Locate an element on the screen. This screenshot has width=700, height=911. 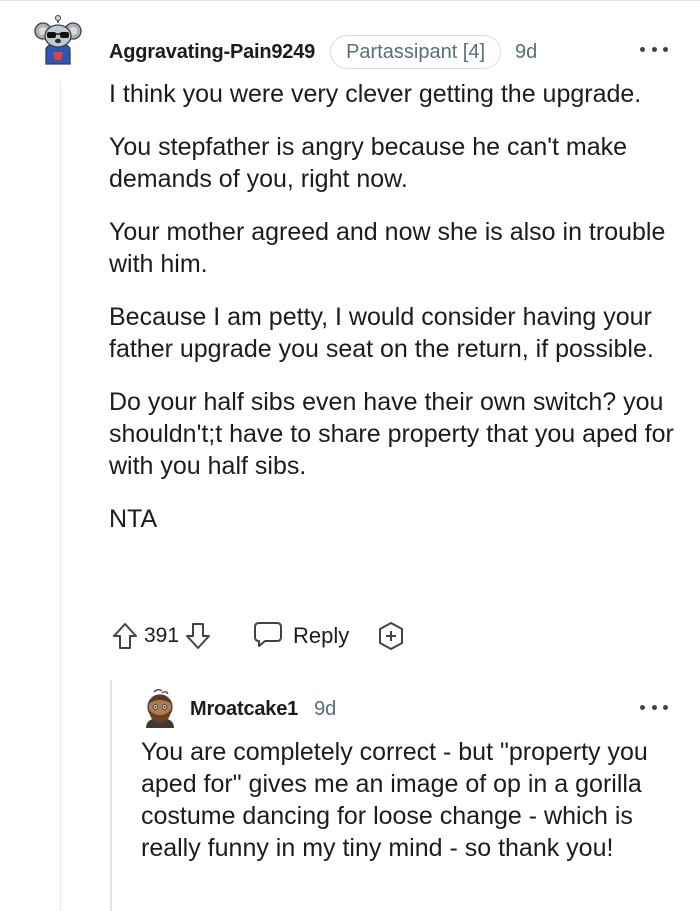
comment-action-bar: 391 Reply is located at coordinates (258, 636).